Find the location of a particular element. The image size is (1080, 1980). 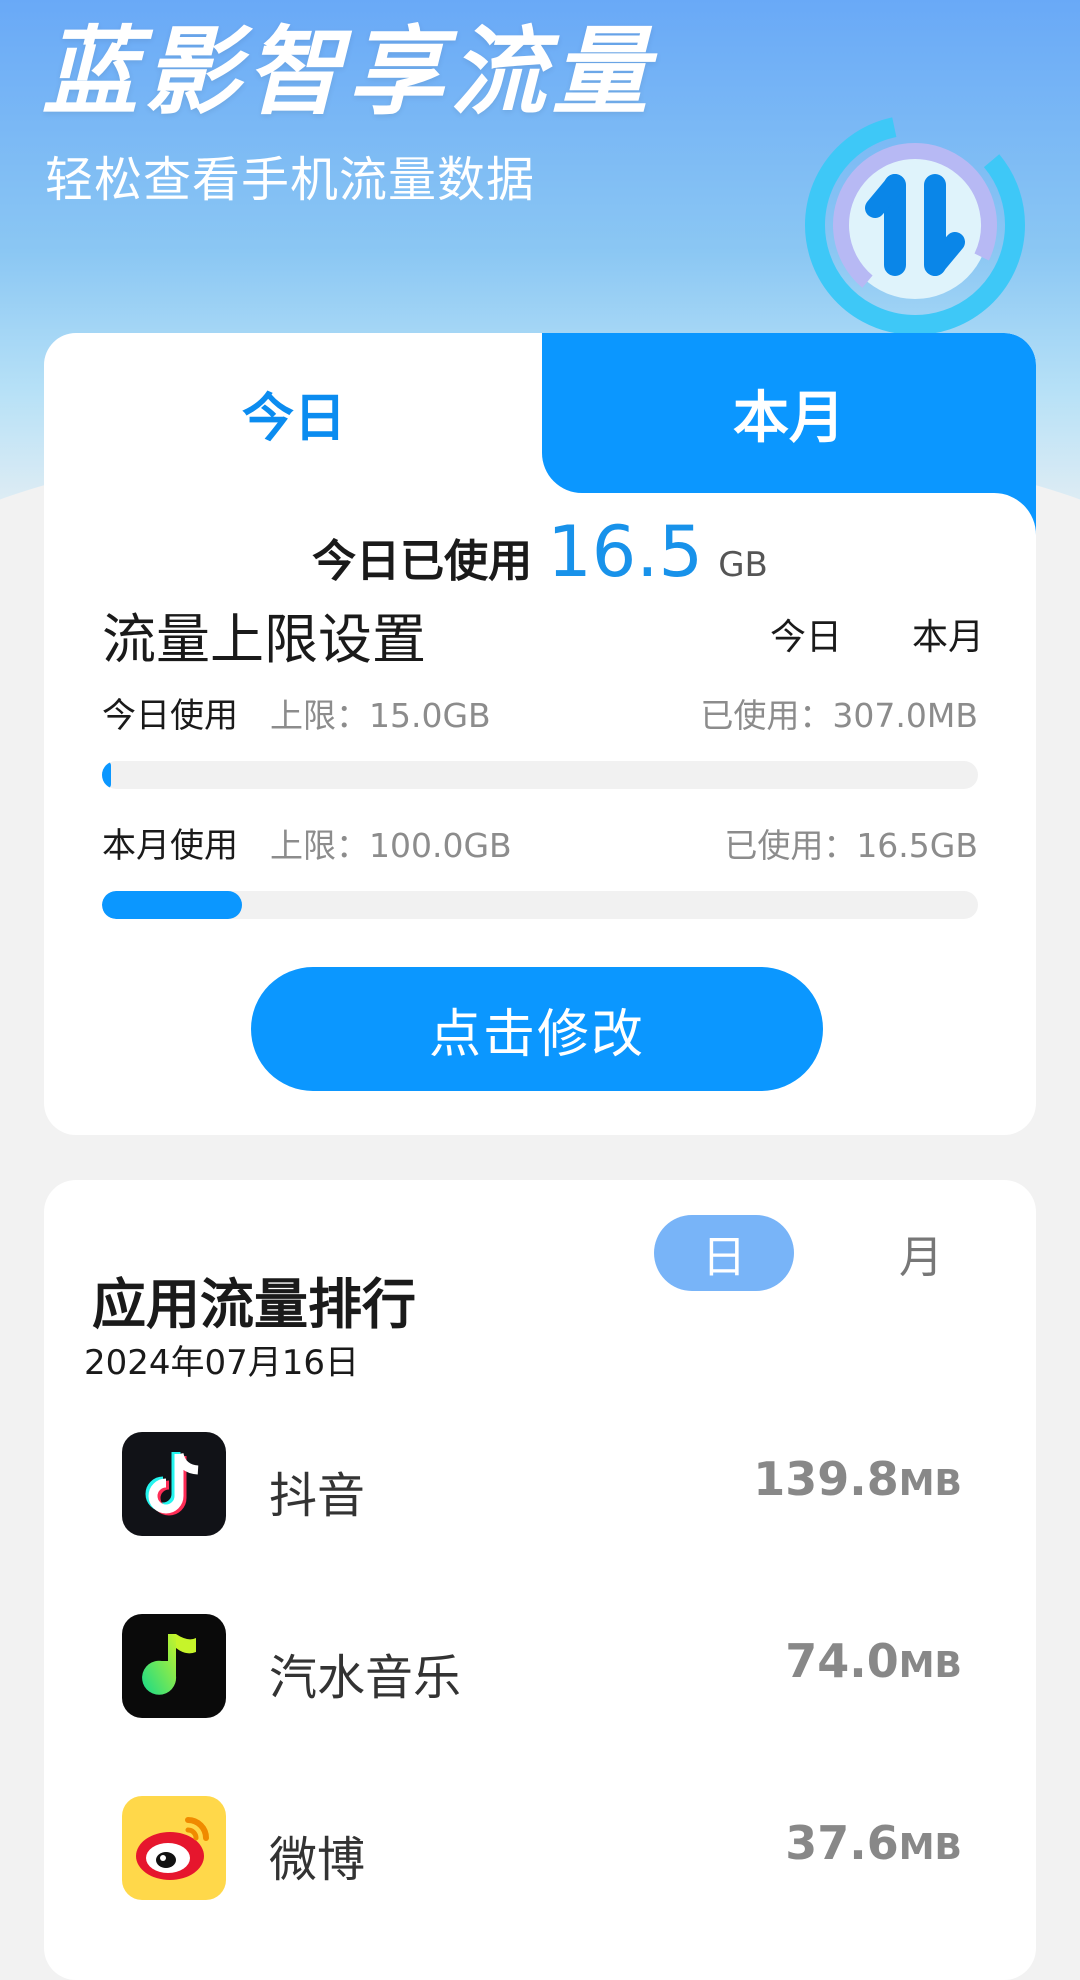

rank-title: 应用流量排行 is located at coordinates (254, 1304).